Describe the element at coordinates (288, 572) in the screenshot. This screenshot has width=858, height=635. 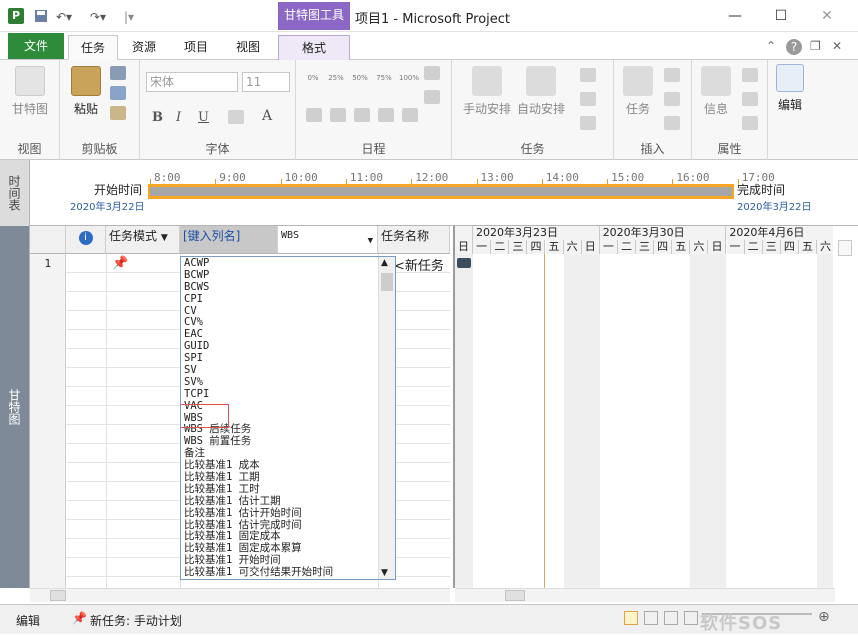
I see `field-option: 比较基准1 可交付结果开始时间` at that location.